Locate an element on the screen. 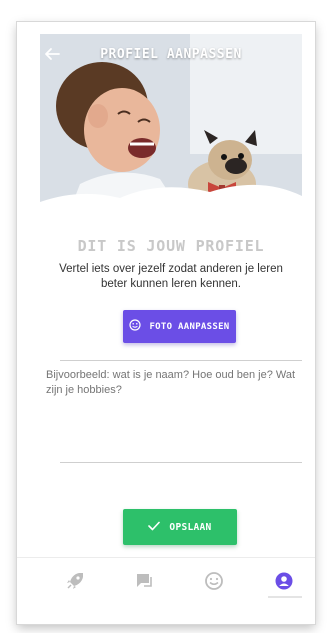 The image size is (331, 633). change-photo-button: FOTO AANPASSEN is located at coordinates (179, 326).